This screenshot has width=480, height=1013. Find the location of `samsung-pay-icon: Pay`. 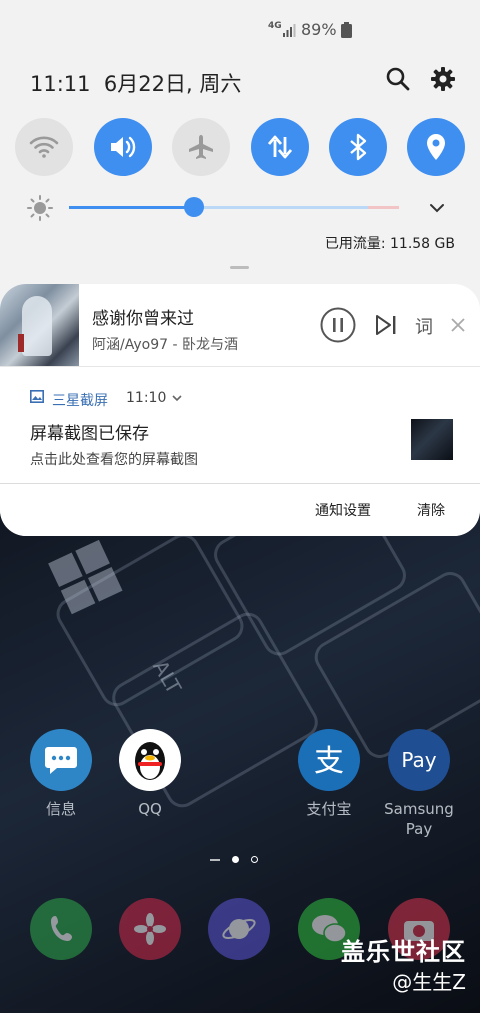

samsung-pay-icon: Pay is located at coordinates (419, 760).